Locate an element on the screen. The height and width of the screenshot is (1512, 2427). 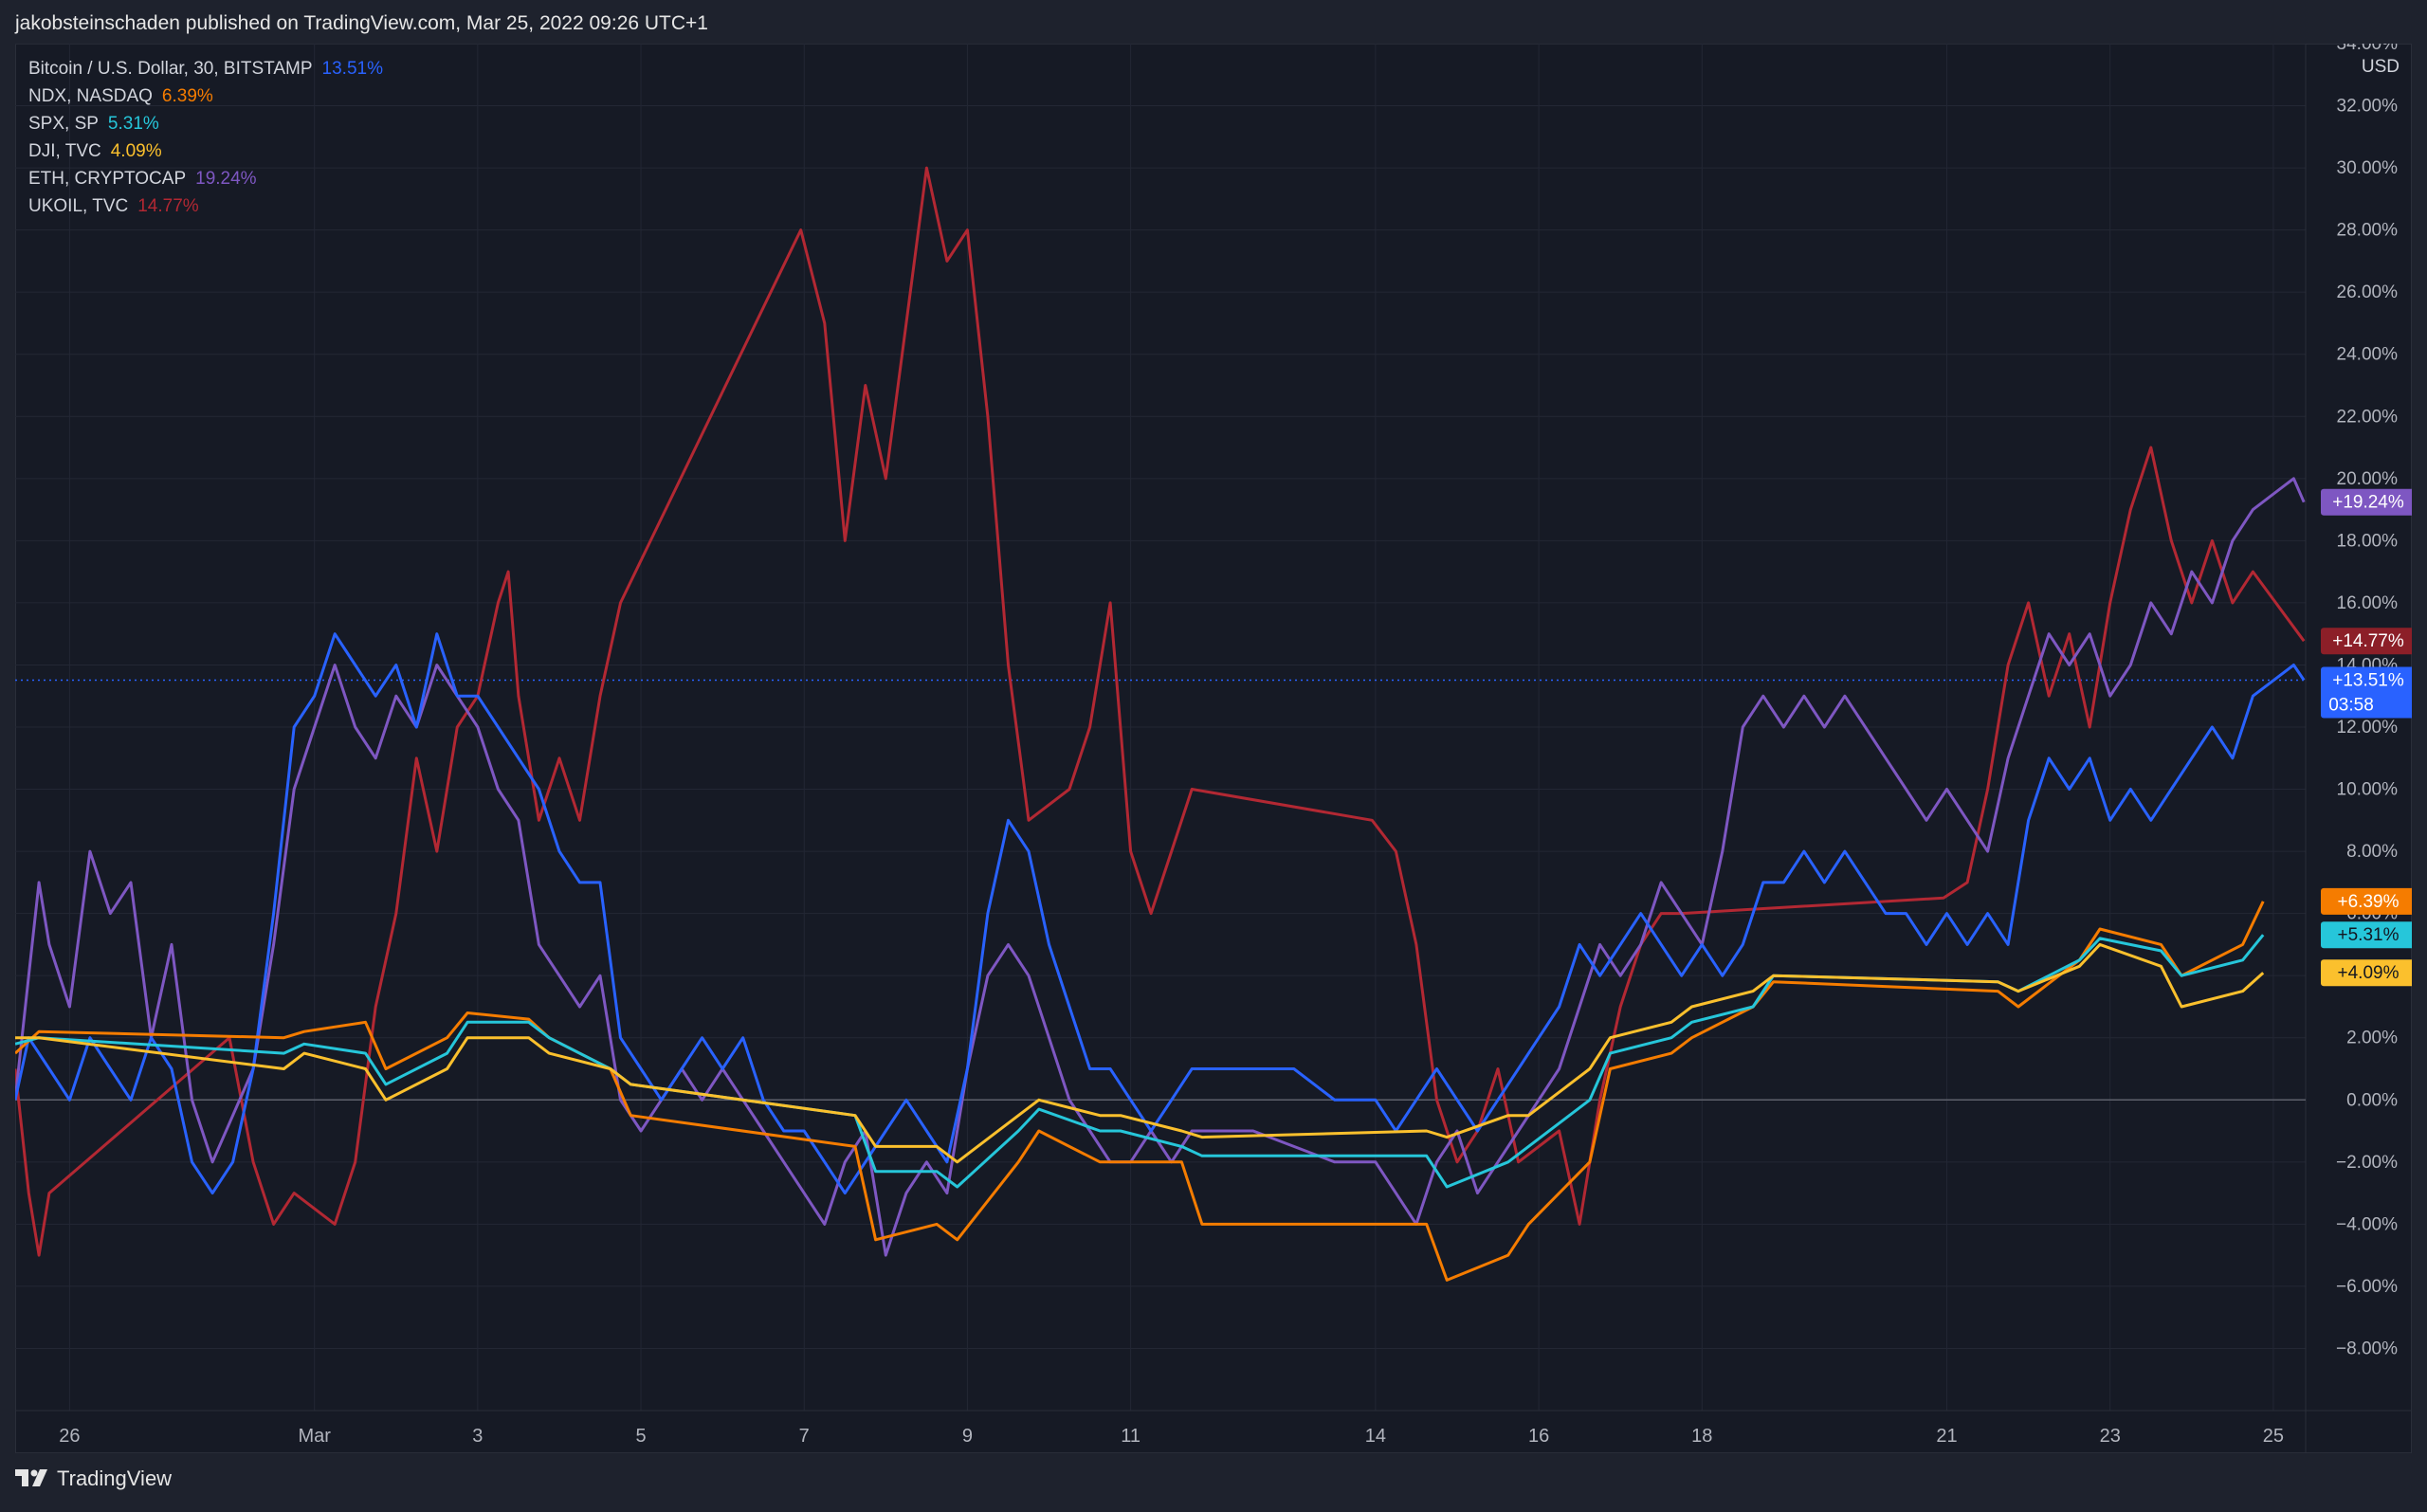
legend-value: 13.51% is located at coordinates (352, 69).